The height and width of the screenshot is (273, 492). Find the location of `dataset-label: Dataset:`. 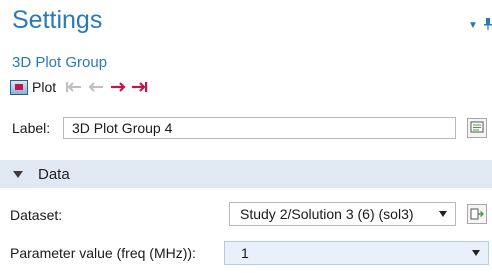

dataset-label: Dataset: is located at coordinates (36, 215).